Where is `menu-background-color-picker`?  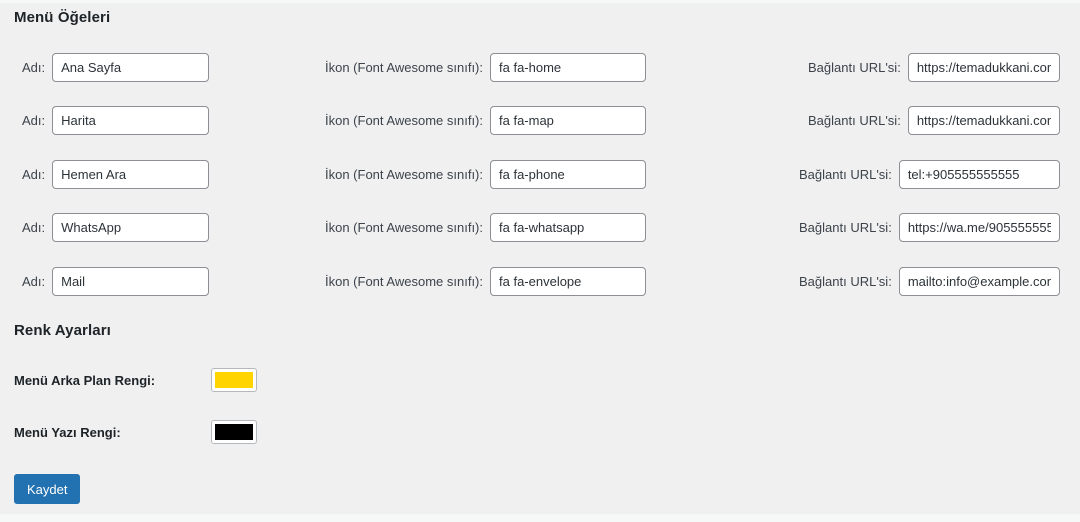
menu-background-color-picker is located at coordinates (234, 380).